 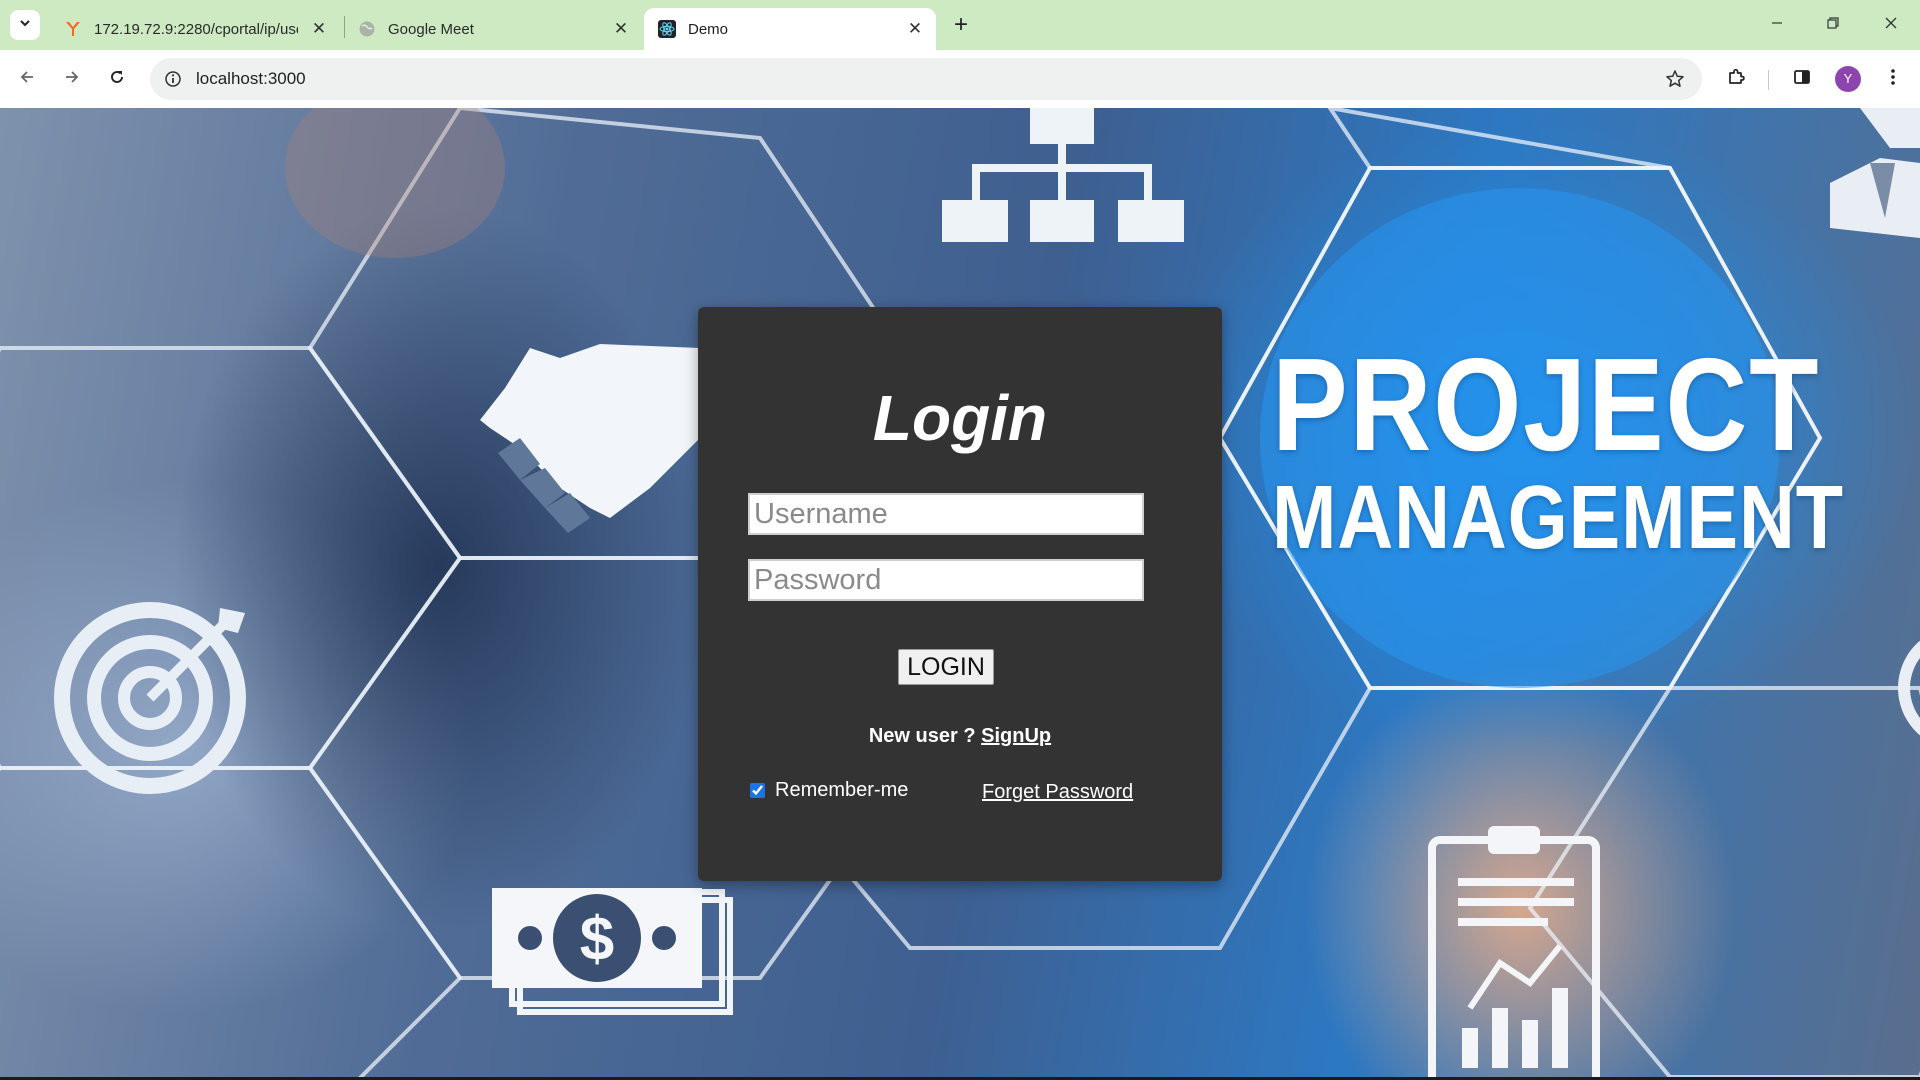 I want to click on more-vertical-icon, so click(x=1893, y=79).